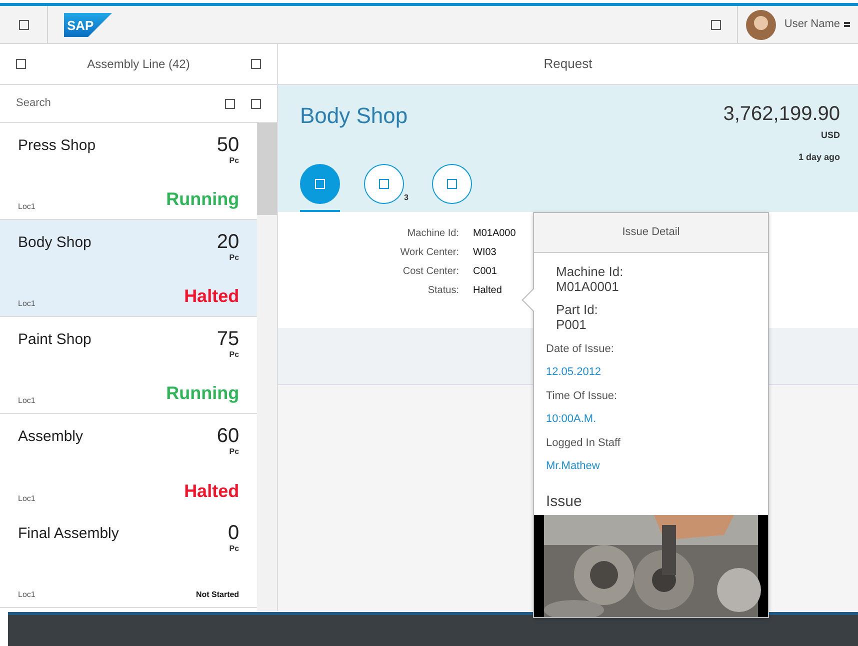 This screenshot has width=858, height=646. What do you see at coordinates (572, 325) in the screenshot?
I see `detail-value: P001` at bounding box center [572, 325].